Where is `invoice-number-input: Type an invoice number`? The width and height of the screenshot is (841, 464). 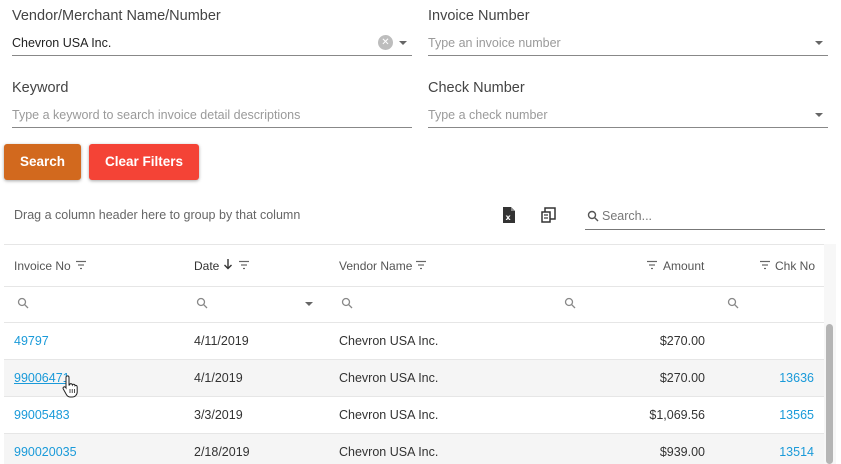 invoice-number-input: Type an invoice number is located at coordinates (494, 43).